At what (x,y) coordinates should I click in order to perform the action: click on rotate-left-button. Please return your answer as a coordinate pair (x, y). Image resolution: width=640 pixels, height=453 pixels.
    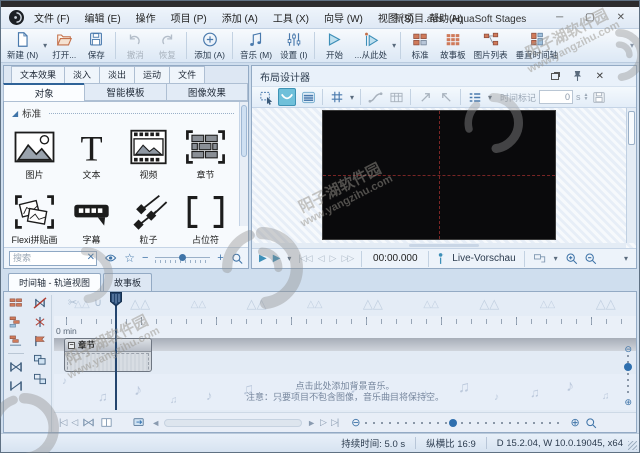
    Looking at the image, I should click on (425, 97).